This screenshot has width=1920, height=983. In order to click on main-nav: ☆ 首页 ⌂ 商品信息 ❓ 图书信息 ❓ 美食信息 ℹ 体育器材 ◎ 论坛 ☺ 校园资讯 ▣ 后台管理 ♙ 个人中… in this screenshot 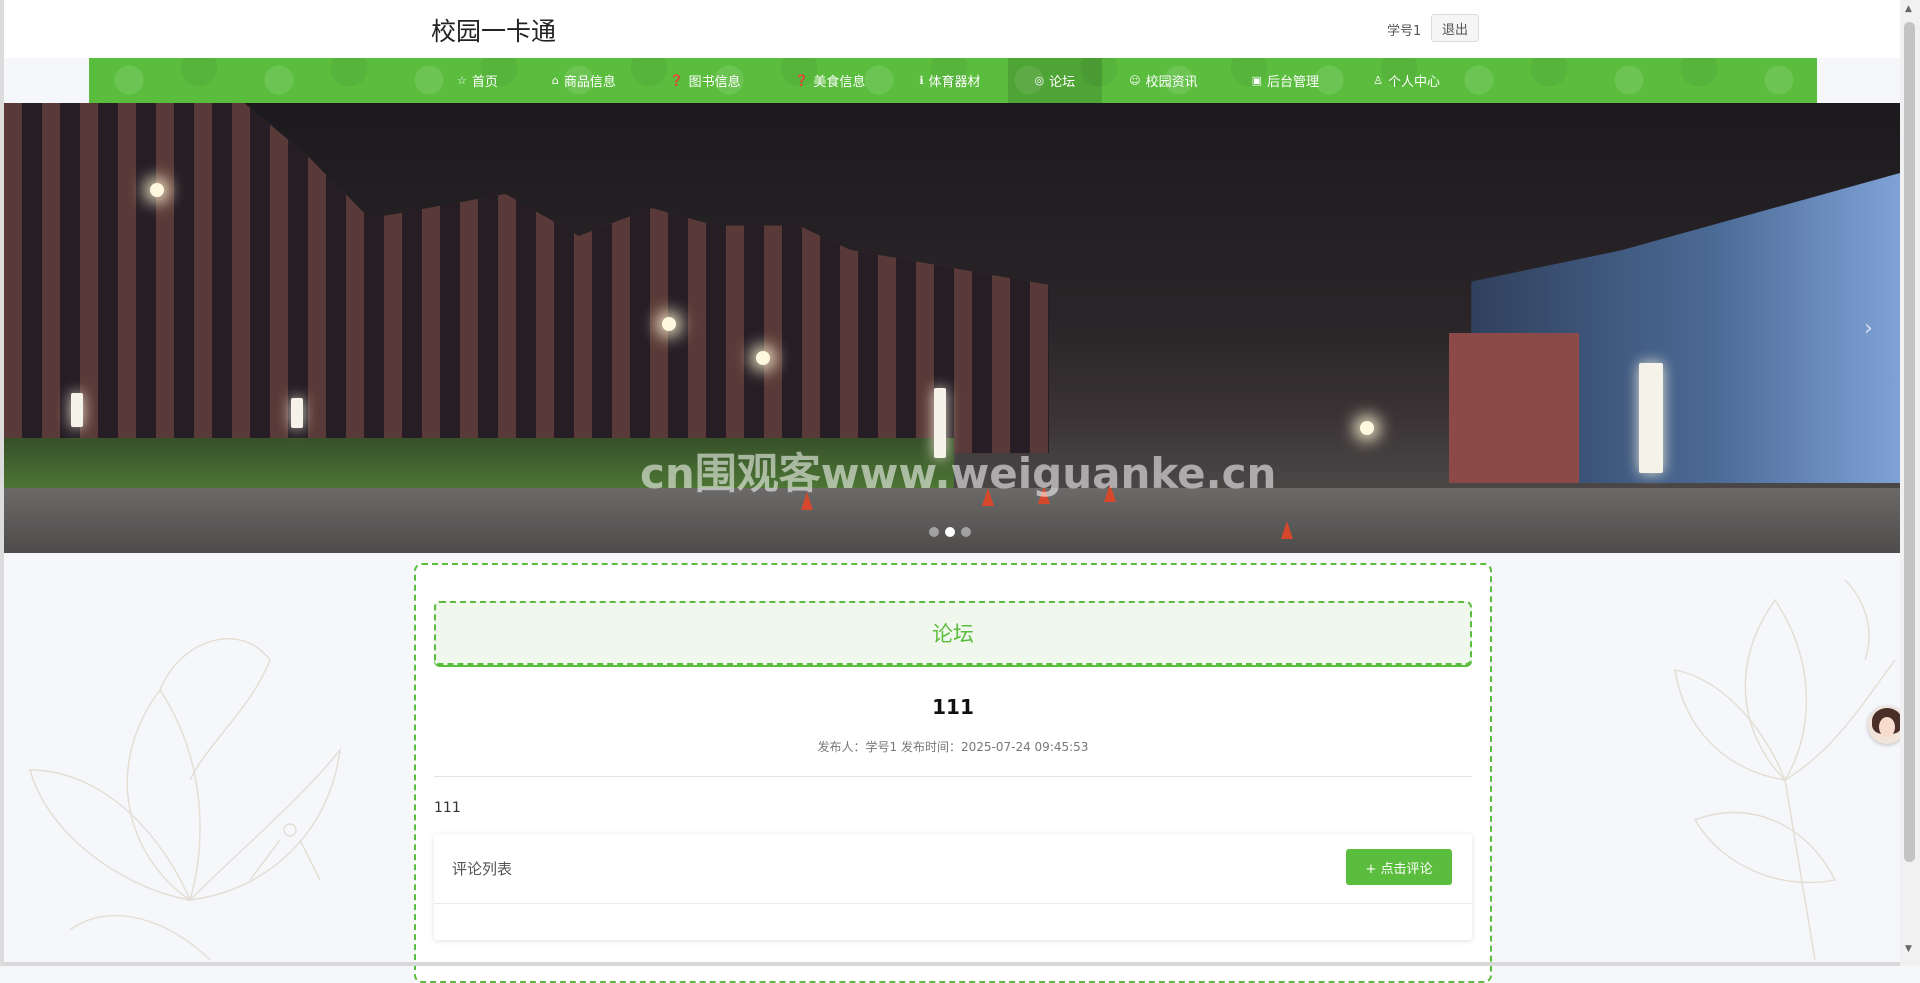, I will do `click(953, 80)`.